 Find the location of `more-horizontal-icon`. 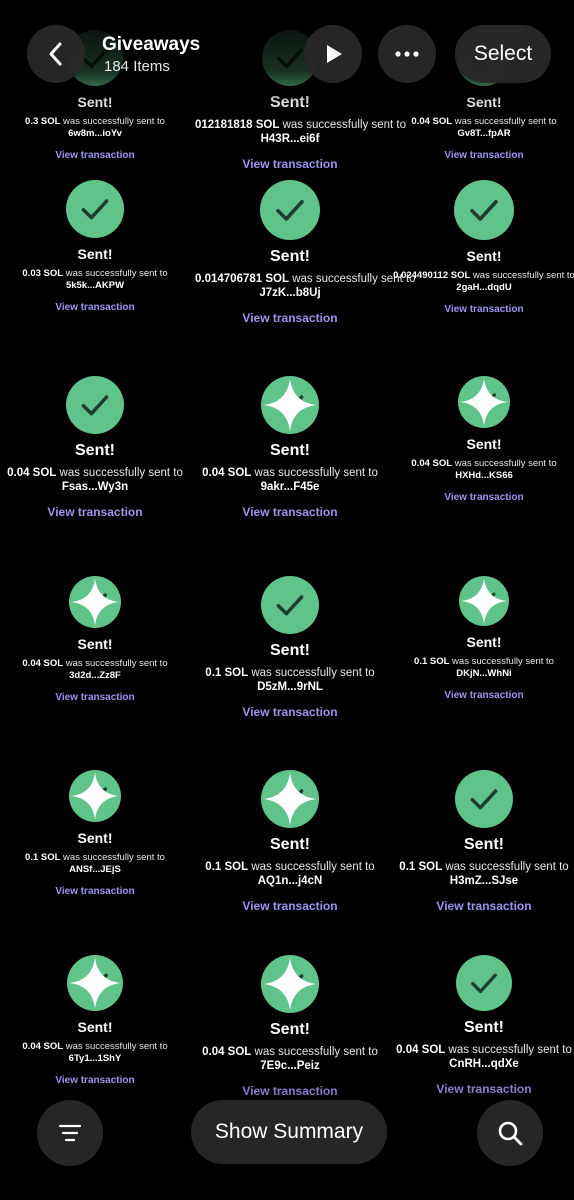

more-horizontal-icon is located at coordinates (407, 54).